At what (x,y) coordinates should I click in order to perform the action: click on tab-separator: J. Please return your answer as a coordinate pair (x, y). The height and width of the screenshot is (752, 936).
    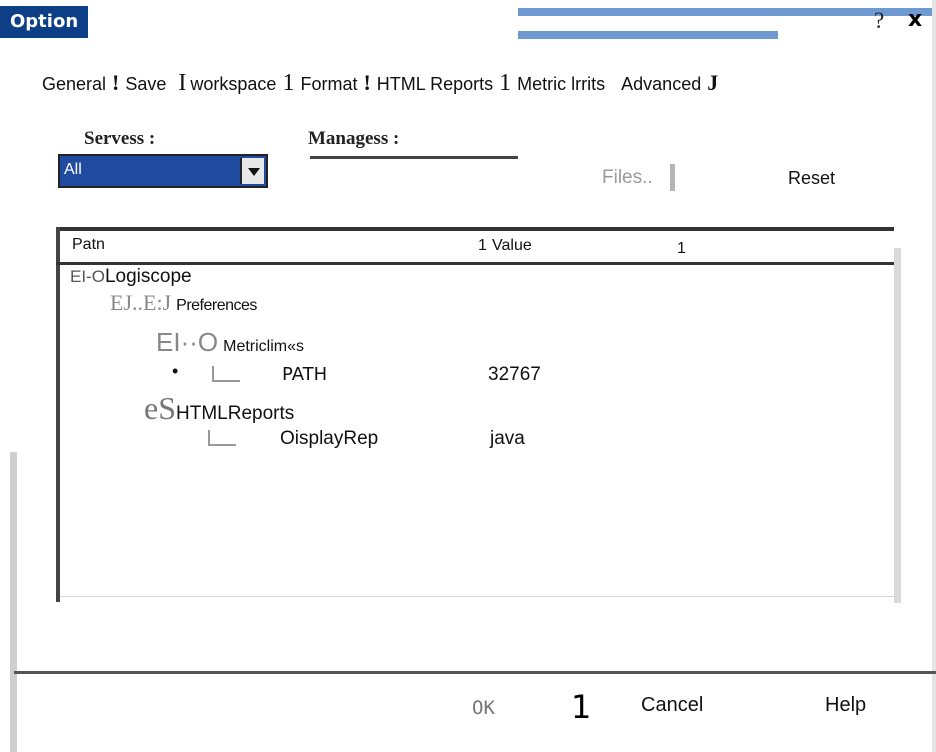
    Looking at the image, I should click on (713, 82).